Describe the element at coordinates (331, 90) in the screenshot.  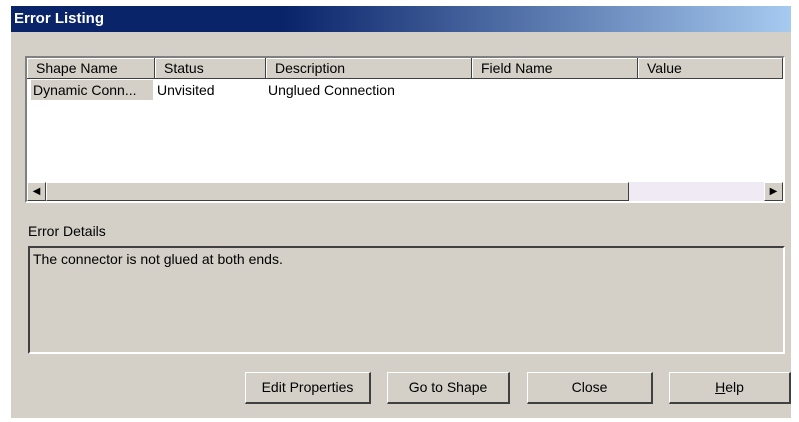
I see `cell-description: Unglued Connection` at that location.